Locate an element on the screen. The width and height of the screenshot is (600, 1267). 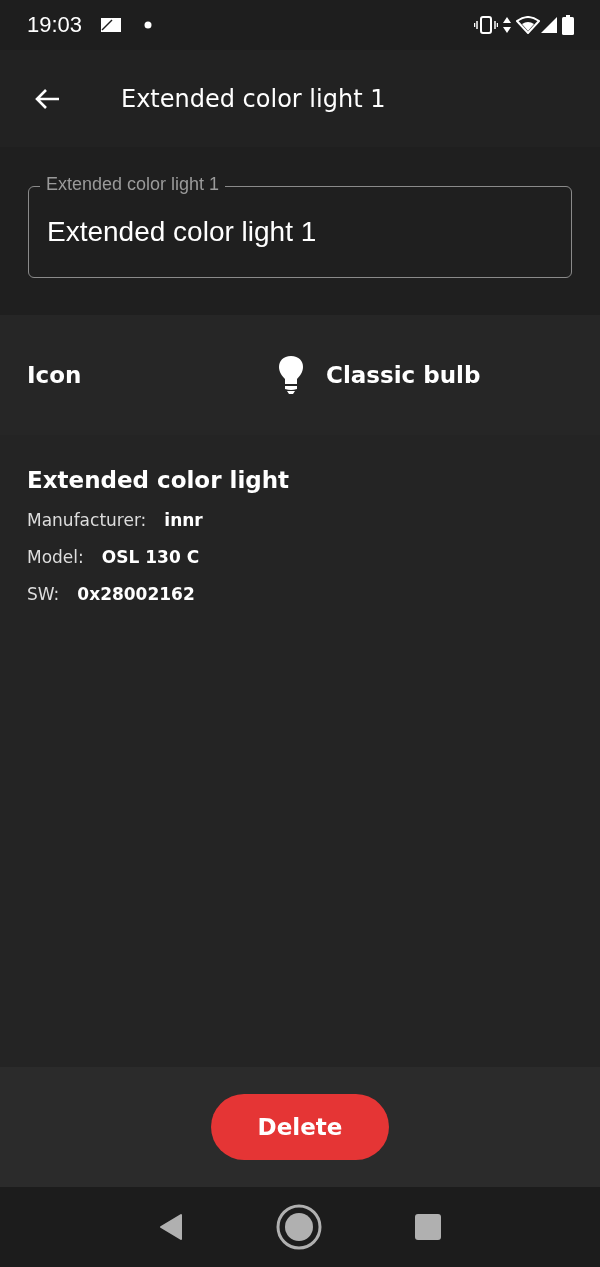
field-value: Extended color light 1 is located at coordinates (182, 232).